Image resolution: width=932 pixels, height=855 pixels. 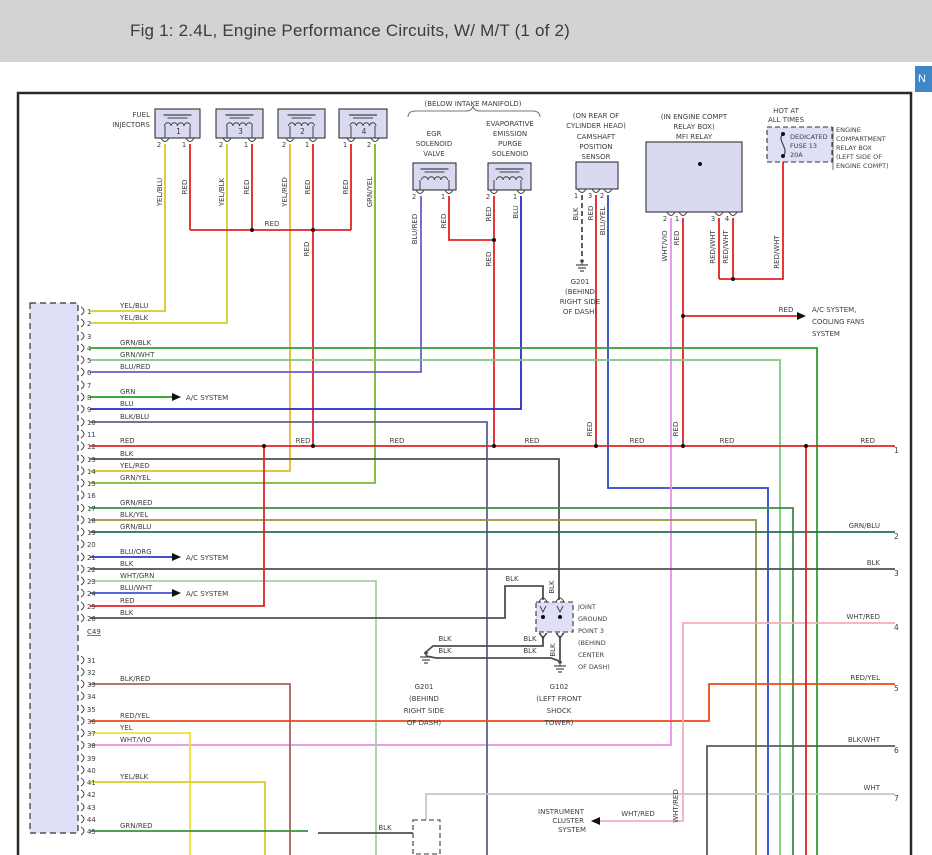 What do you see at coordinates (597, 175) in the screenshot?
I see `camshaft-position-sensor-box` at bounding box center [597, 175].